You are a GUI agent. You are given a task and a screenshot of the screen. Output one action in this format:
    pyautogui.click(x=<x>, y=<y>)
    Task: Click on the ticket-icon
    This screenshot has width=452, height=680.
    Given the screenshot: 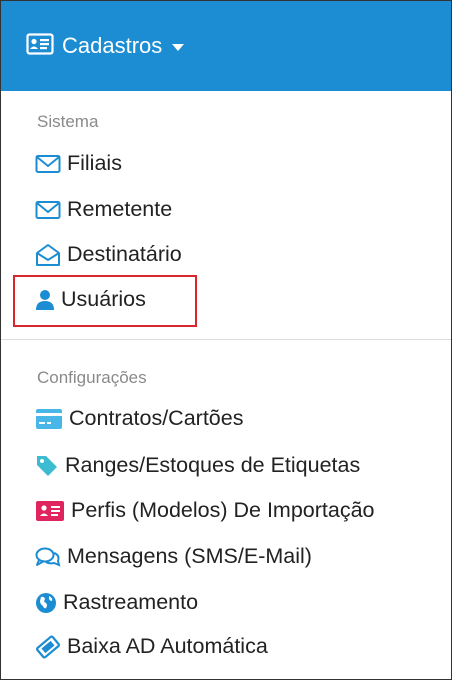 What is the action you would take?
    pyautogui.click(x=48, y=646)
    